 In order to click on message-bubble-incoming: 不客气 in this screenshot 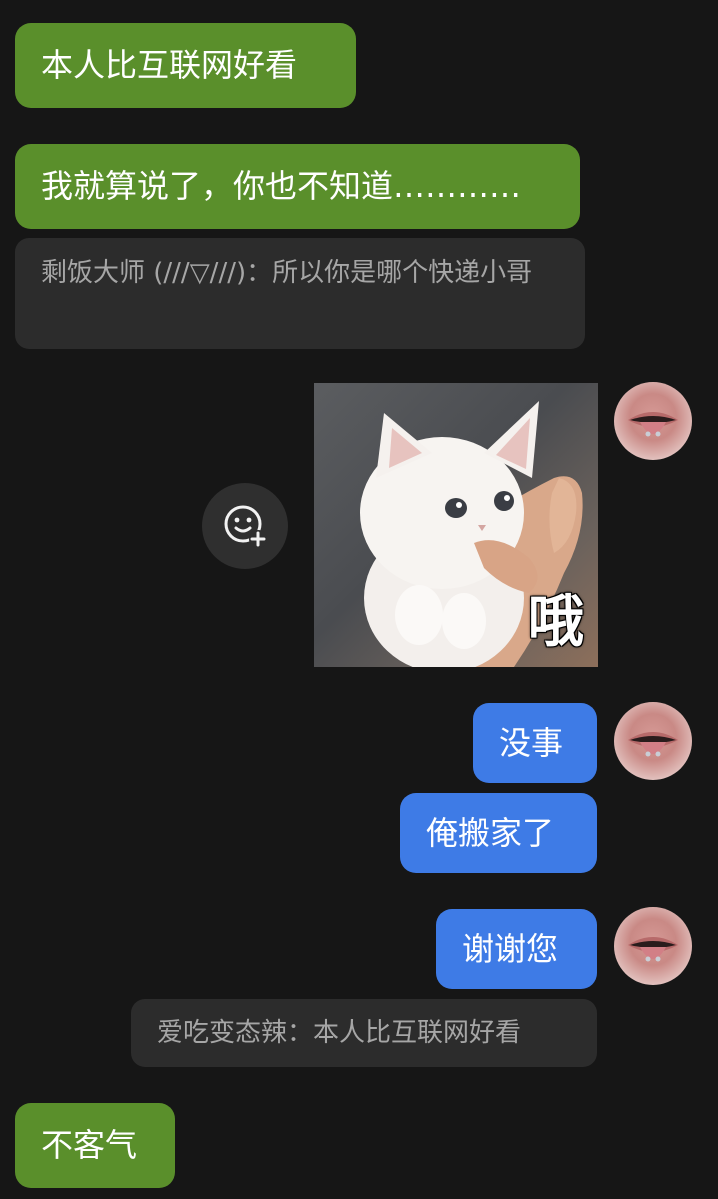, I will do `click(95, 1145)`.